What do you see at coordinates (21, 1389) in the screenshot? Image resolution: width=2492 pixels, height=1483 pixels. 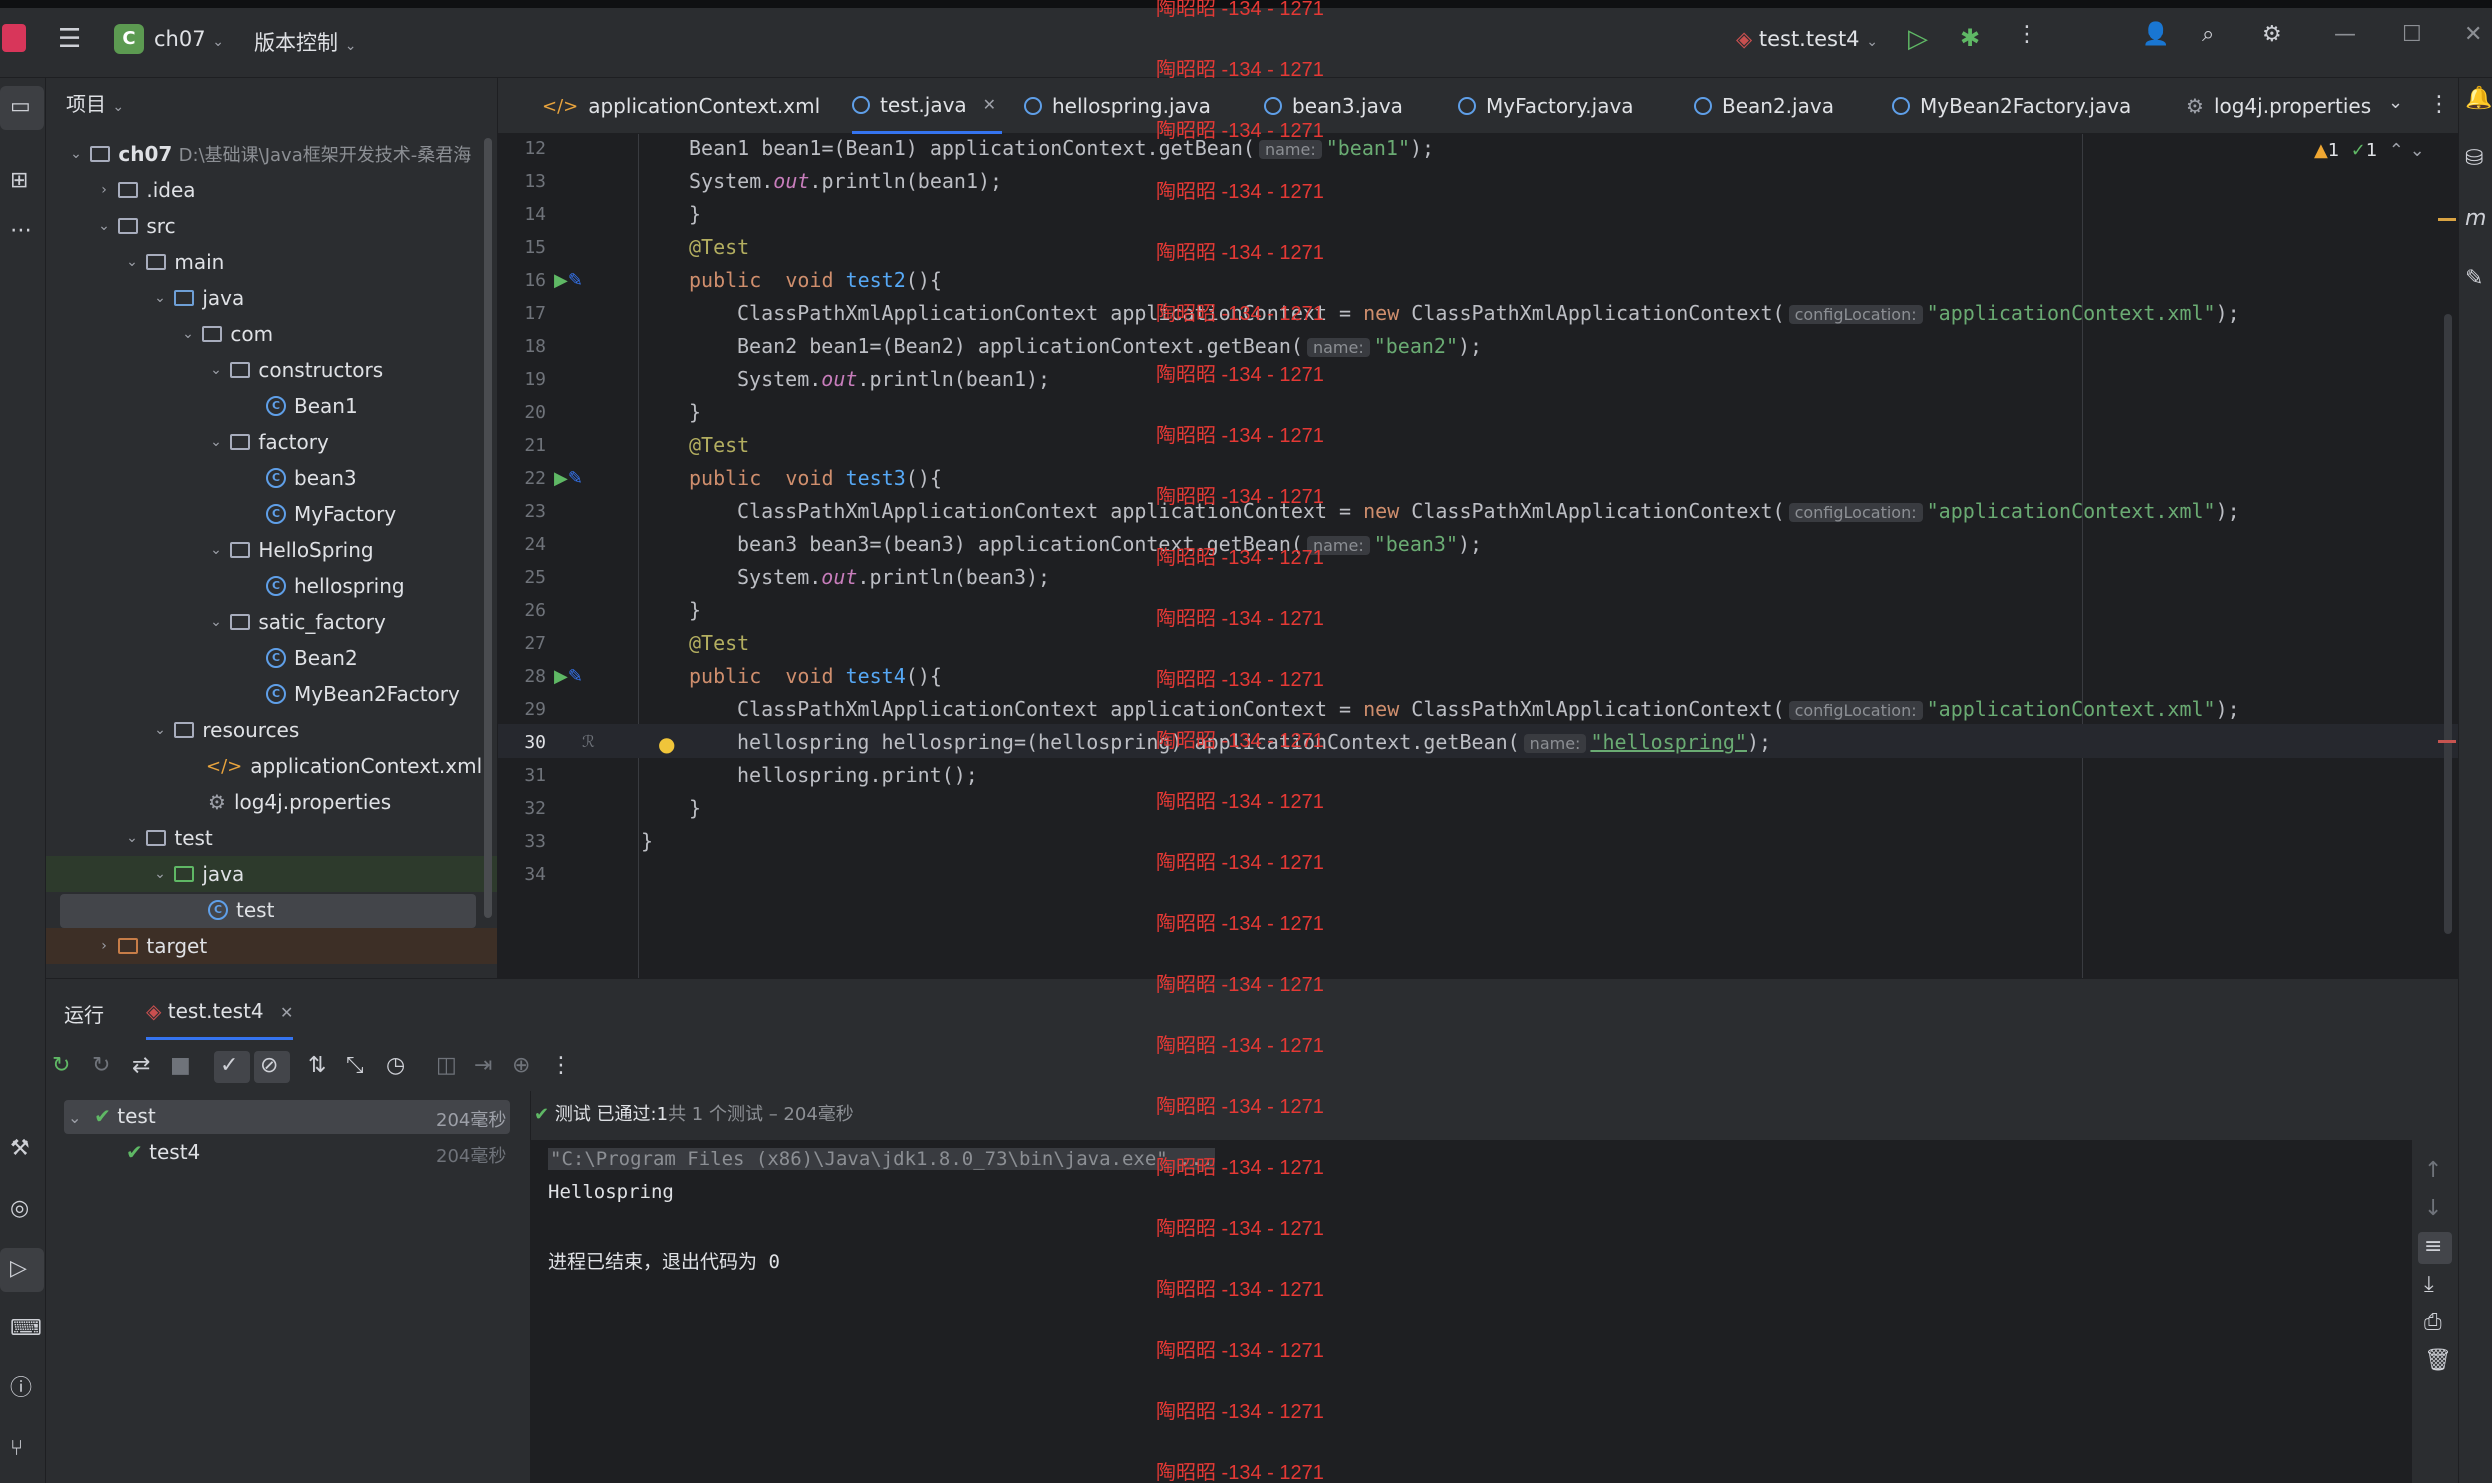 I see `problems-icon: ⓘ` at bounding box center [21, 1389].